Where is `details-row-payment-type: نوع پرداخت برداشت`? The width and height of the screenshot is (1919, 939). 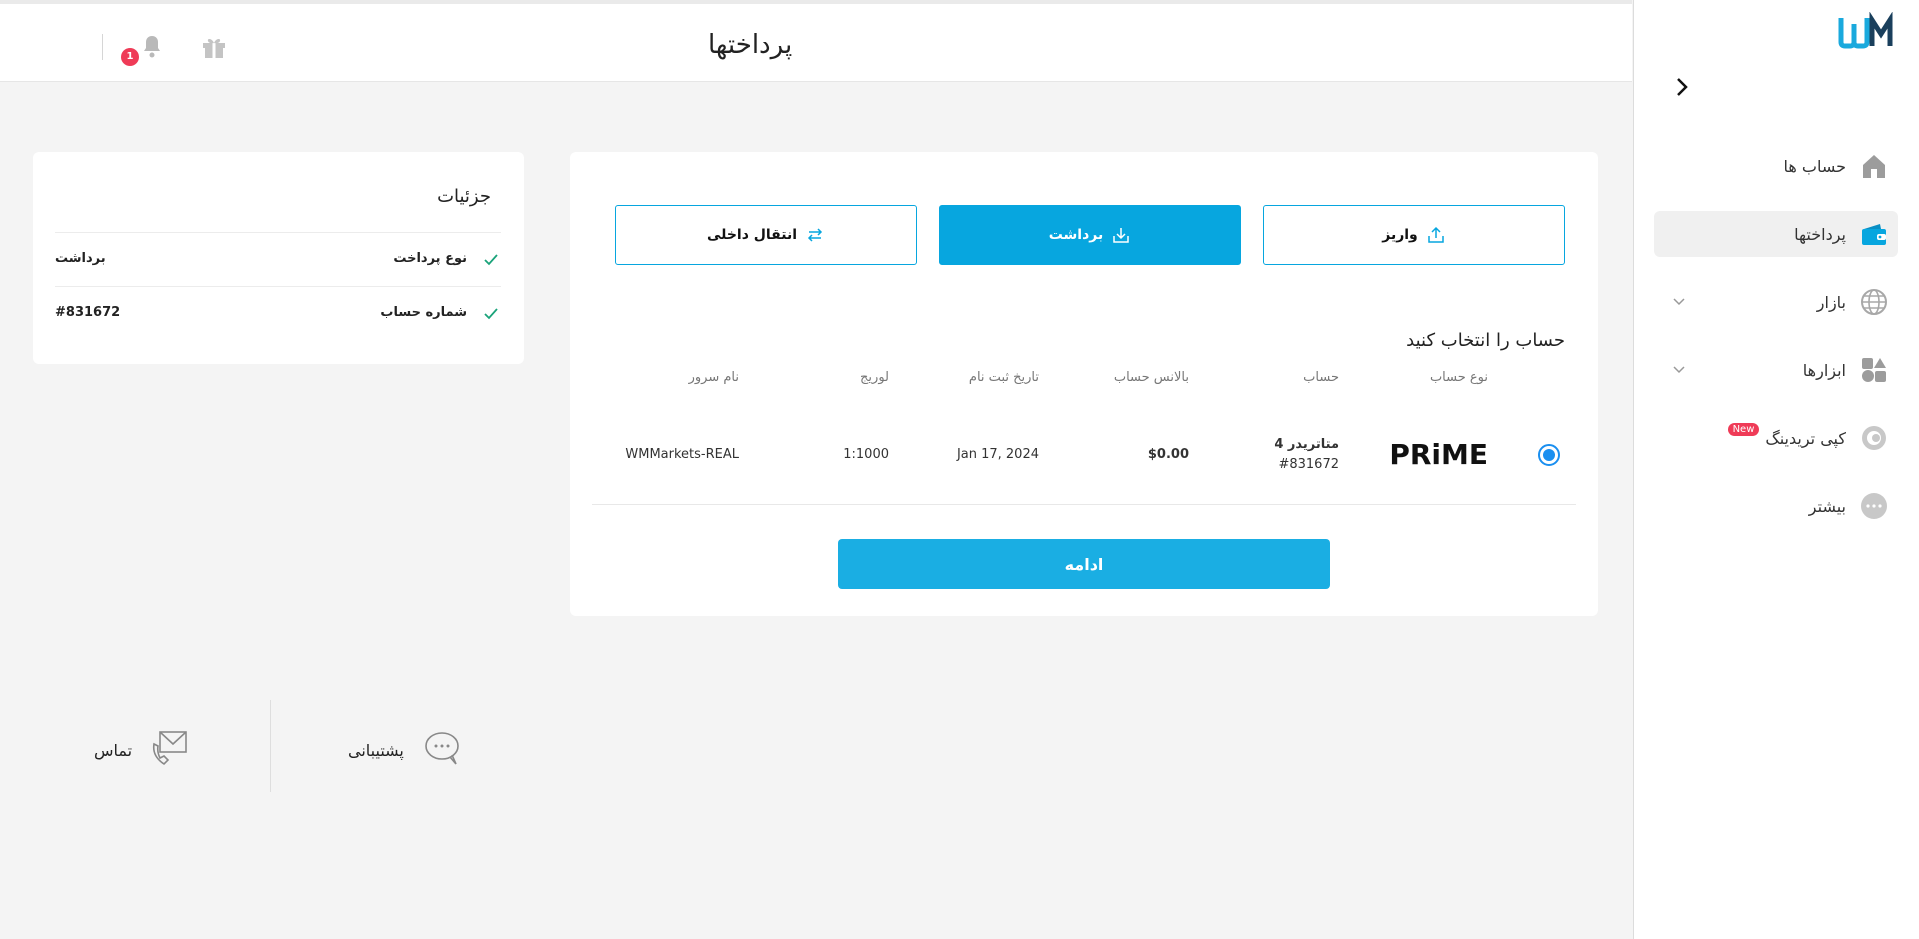
details-row-payment-type: نوع پرداخت برداشت is located at coordinates (278, 259).